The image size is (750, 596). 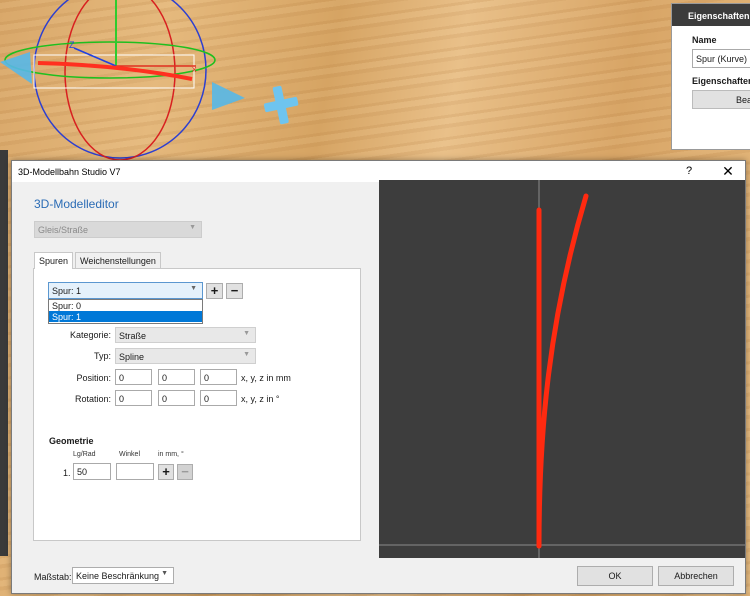 I want to click on move-arrow-right, so click(x=228, y=96).